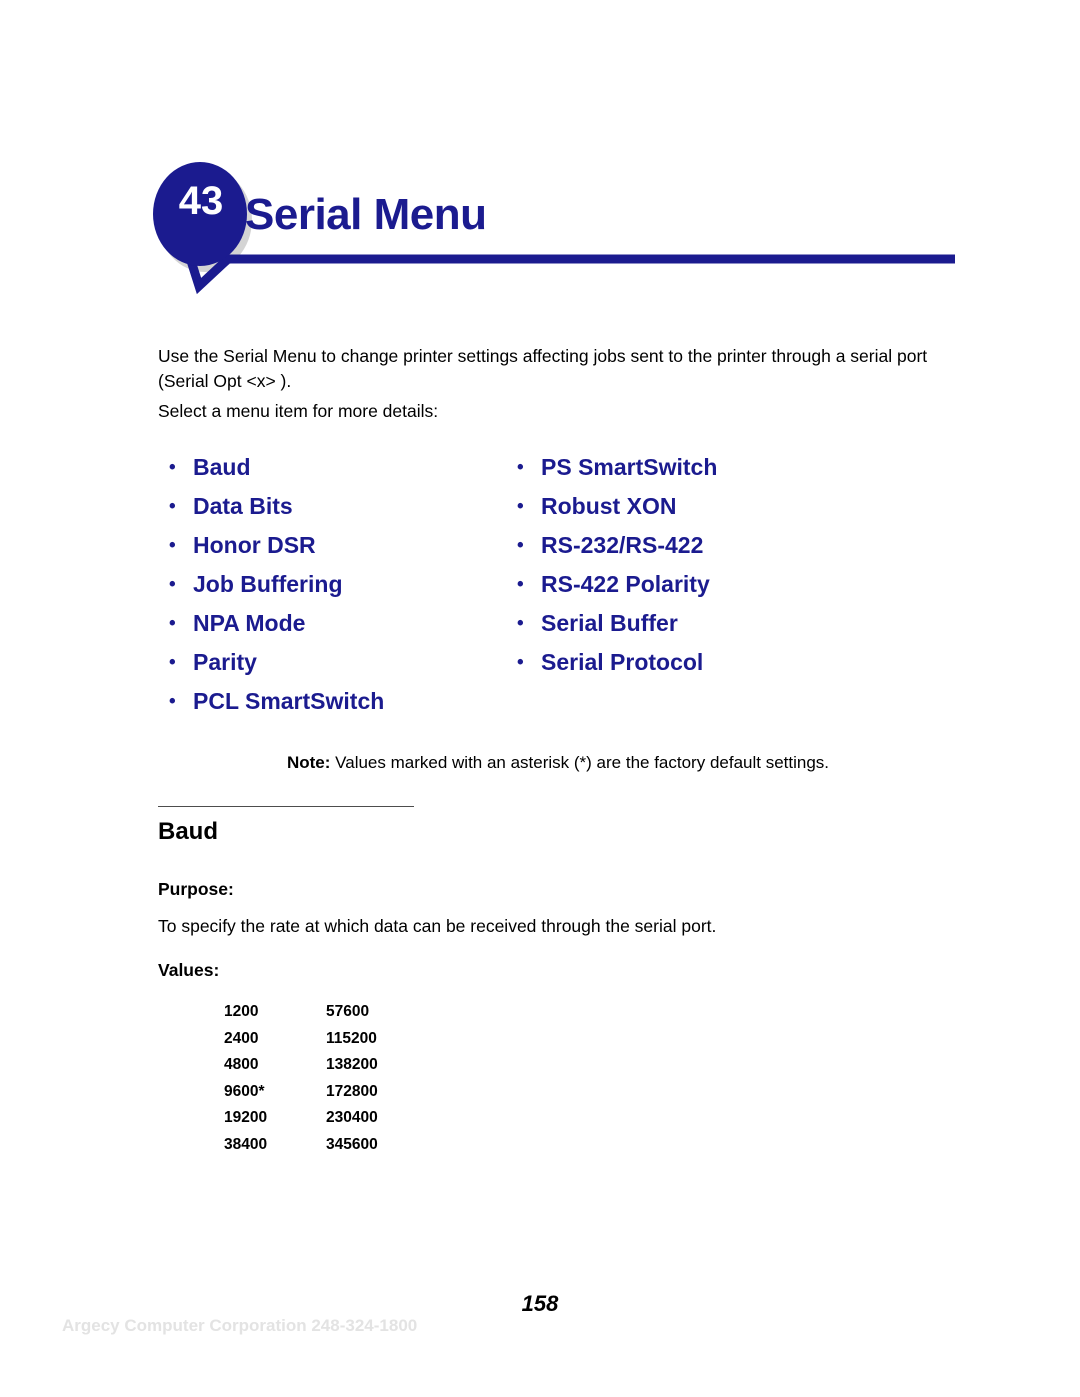 Image resolution: width=1080 pixels, height=1397 pixels. What do you see at coordinates (338, 623) in the screenshot?
I see `menu-link-npa-mode: • NPA Mode` at bounding box center [338, 623].